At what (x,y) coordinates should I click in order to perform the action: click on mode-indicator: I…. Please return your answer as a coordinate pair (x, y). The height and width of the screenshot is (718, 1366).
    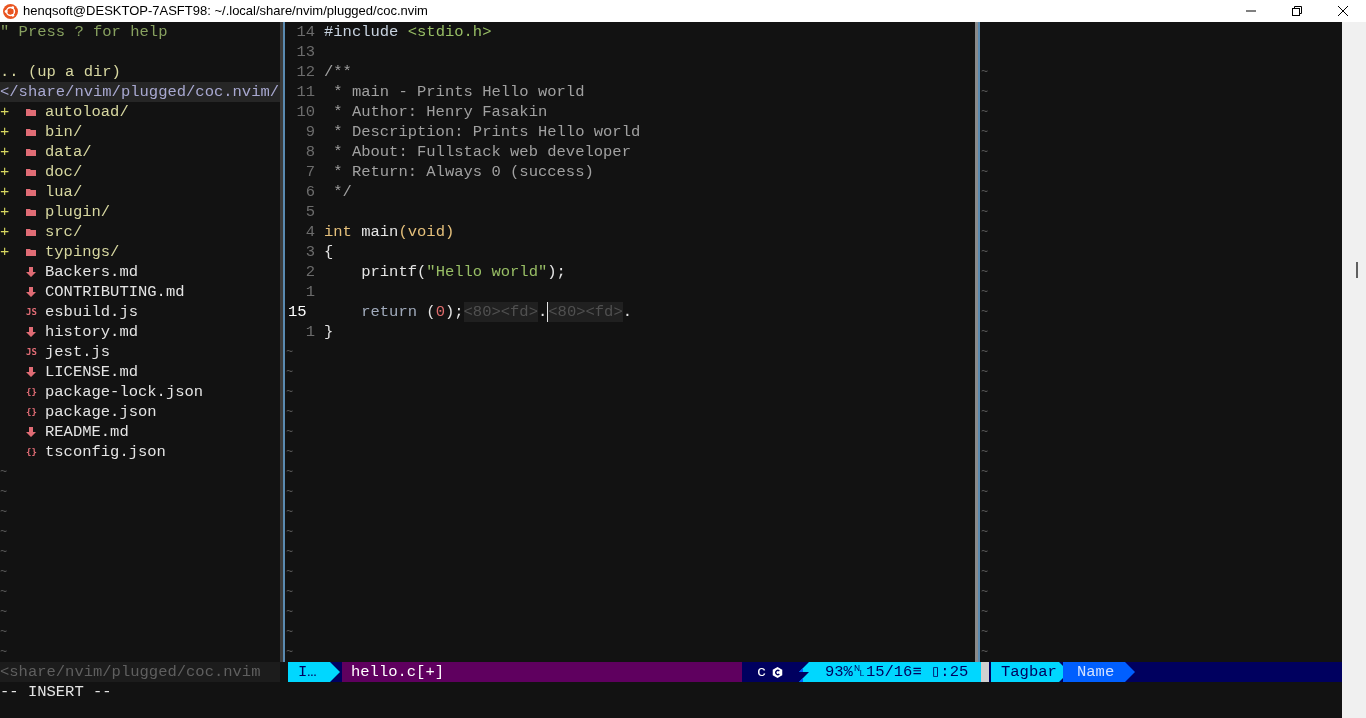
    Looking at the image, I should click on (314, 672).